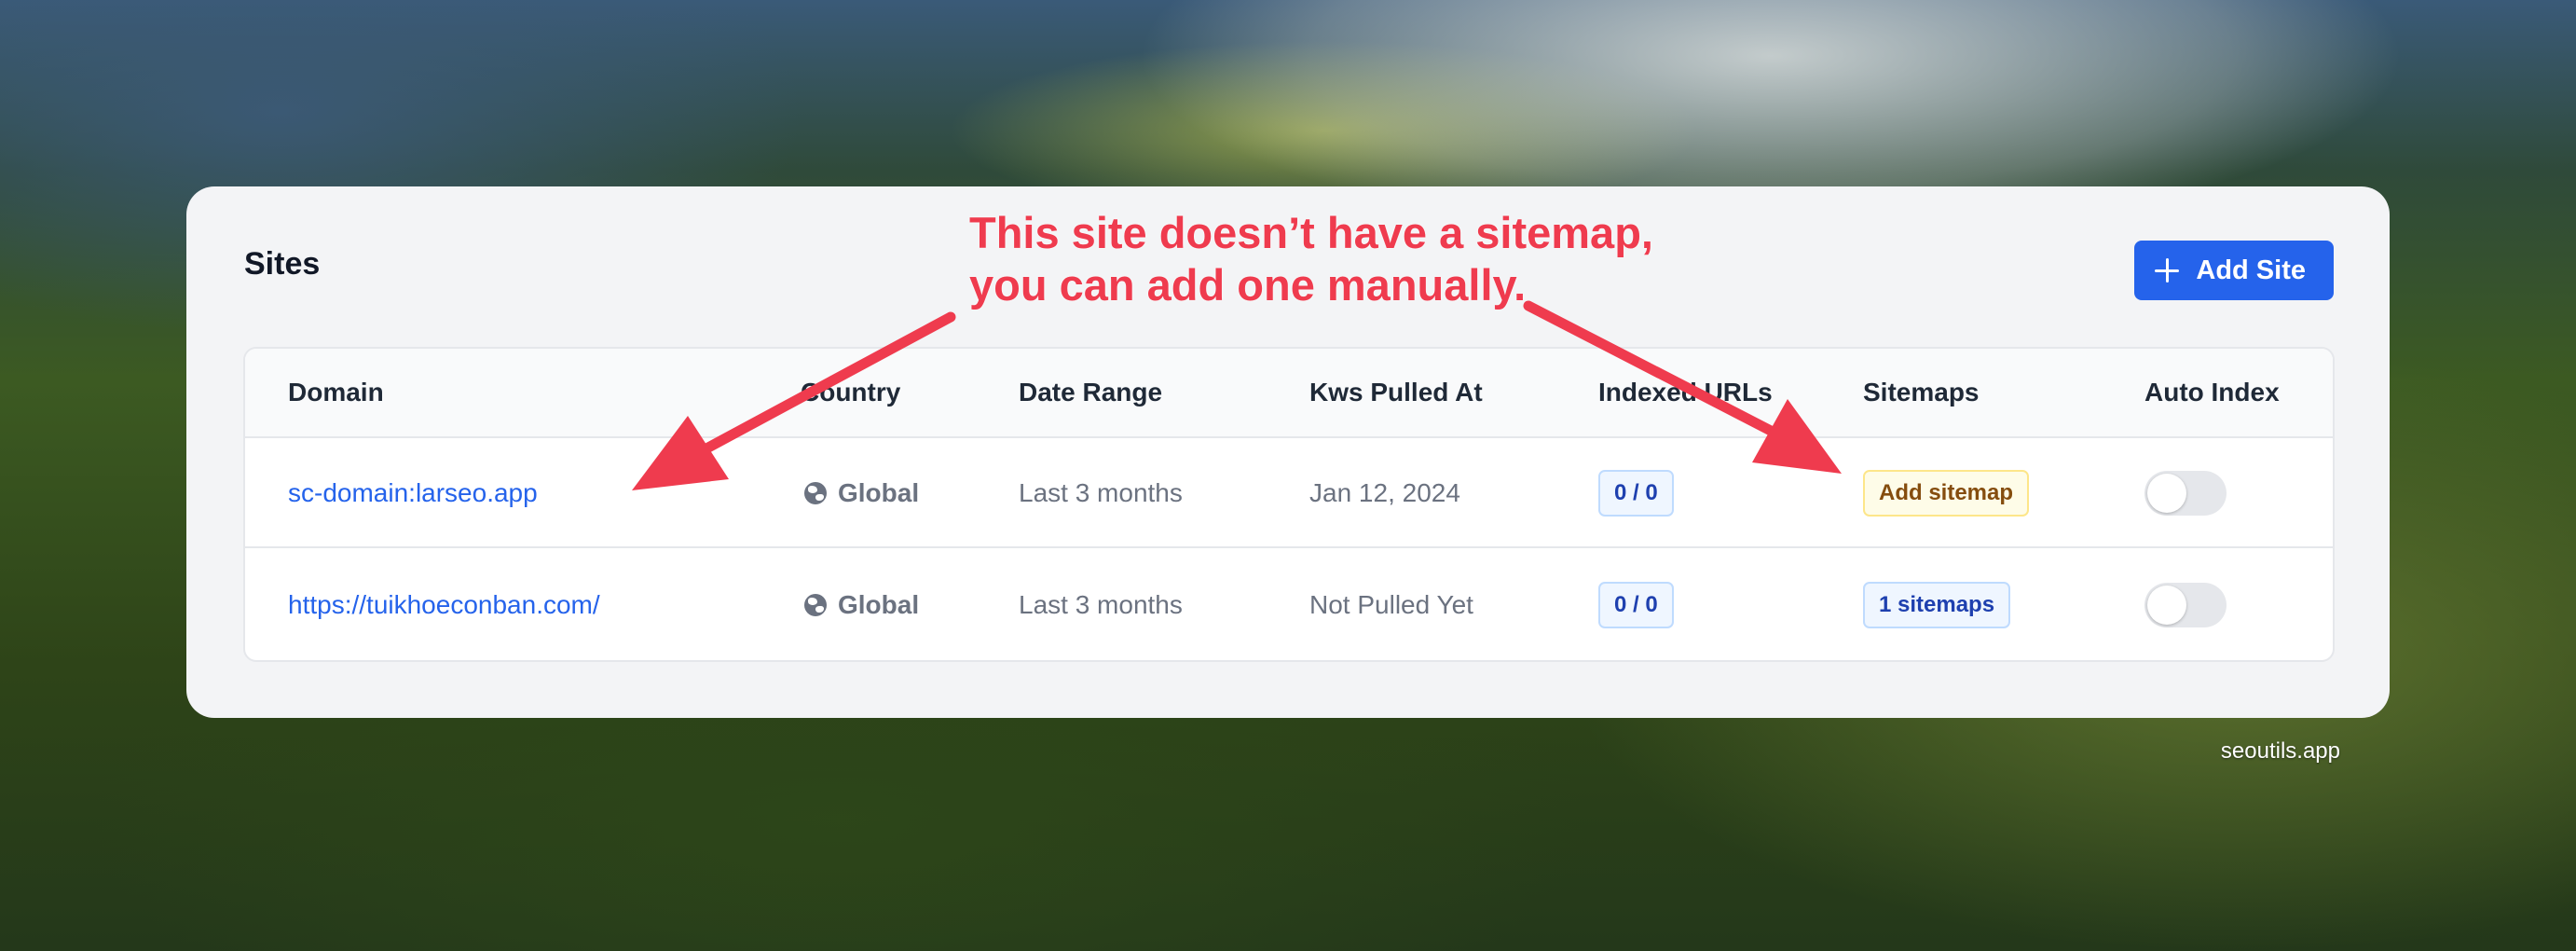  What do you see at coordinates (1090, 392) in the screenshot?
I see `column-header-date-range: Date Range` at bounding box center [1090, 392].